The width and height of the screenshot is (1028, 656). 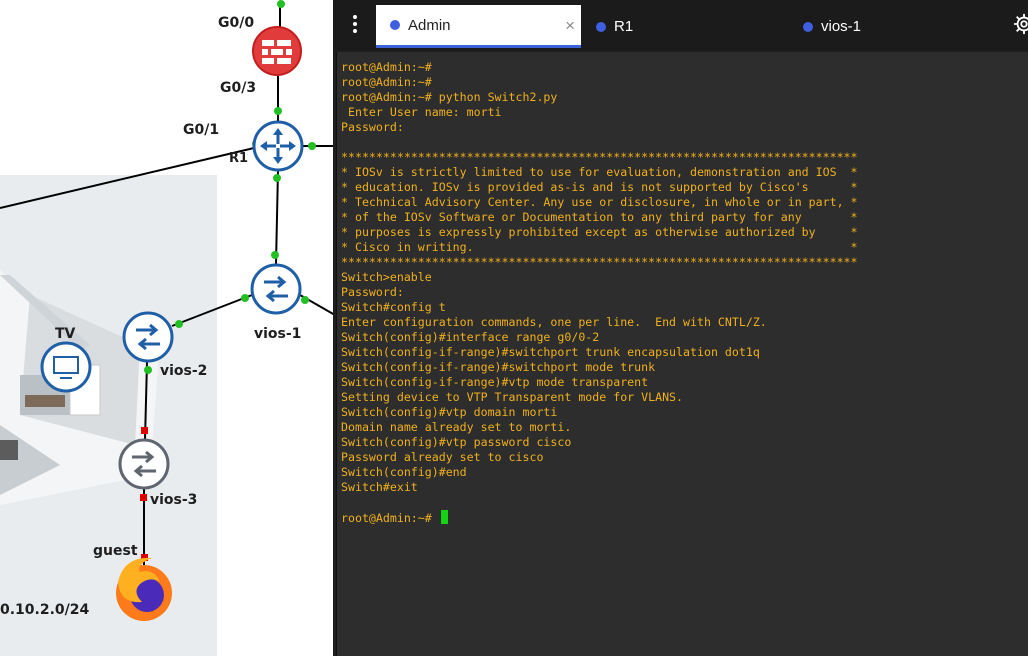 What do you see at coordinates (278, 334) in the screenshot?
I see `node-label-vios-1: vios-1` at bounding box center [278, 334].